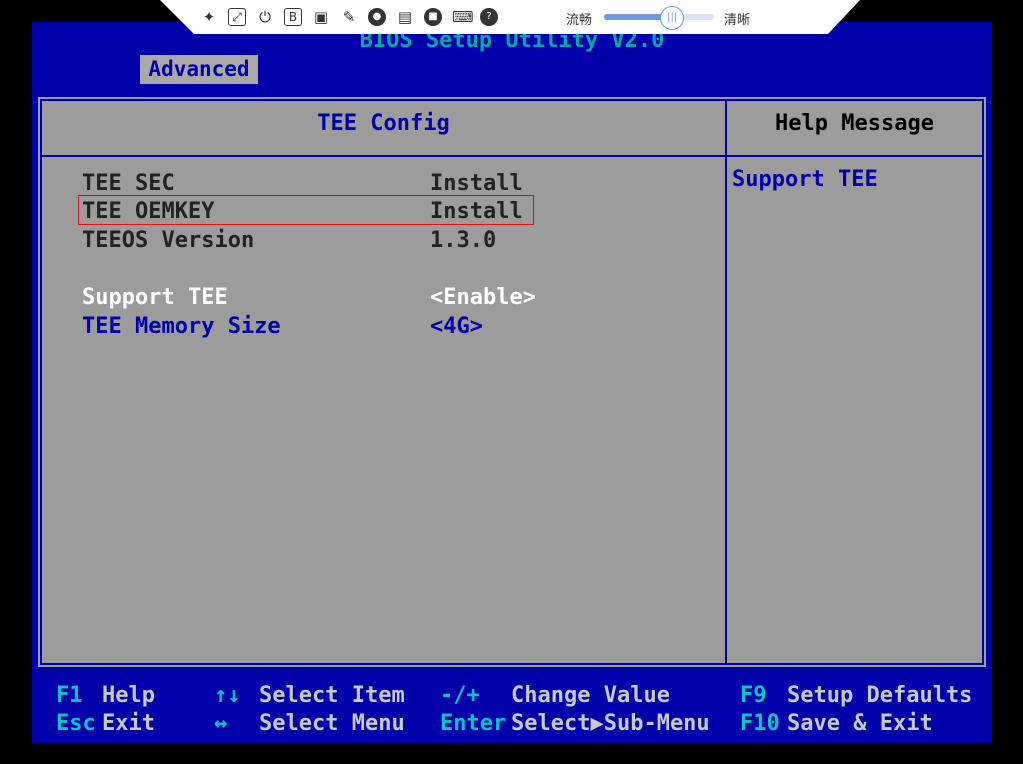 This screenshot has height=764, width=1023. Describe the element at coordinates (237, 17) in the screenshot. I see `fullscreen-icon: ⤢` at that location.